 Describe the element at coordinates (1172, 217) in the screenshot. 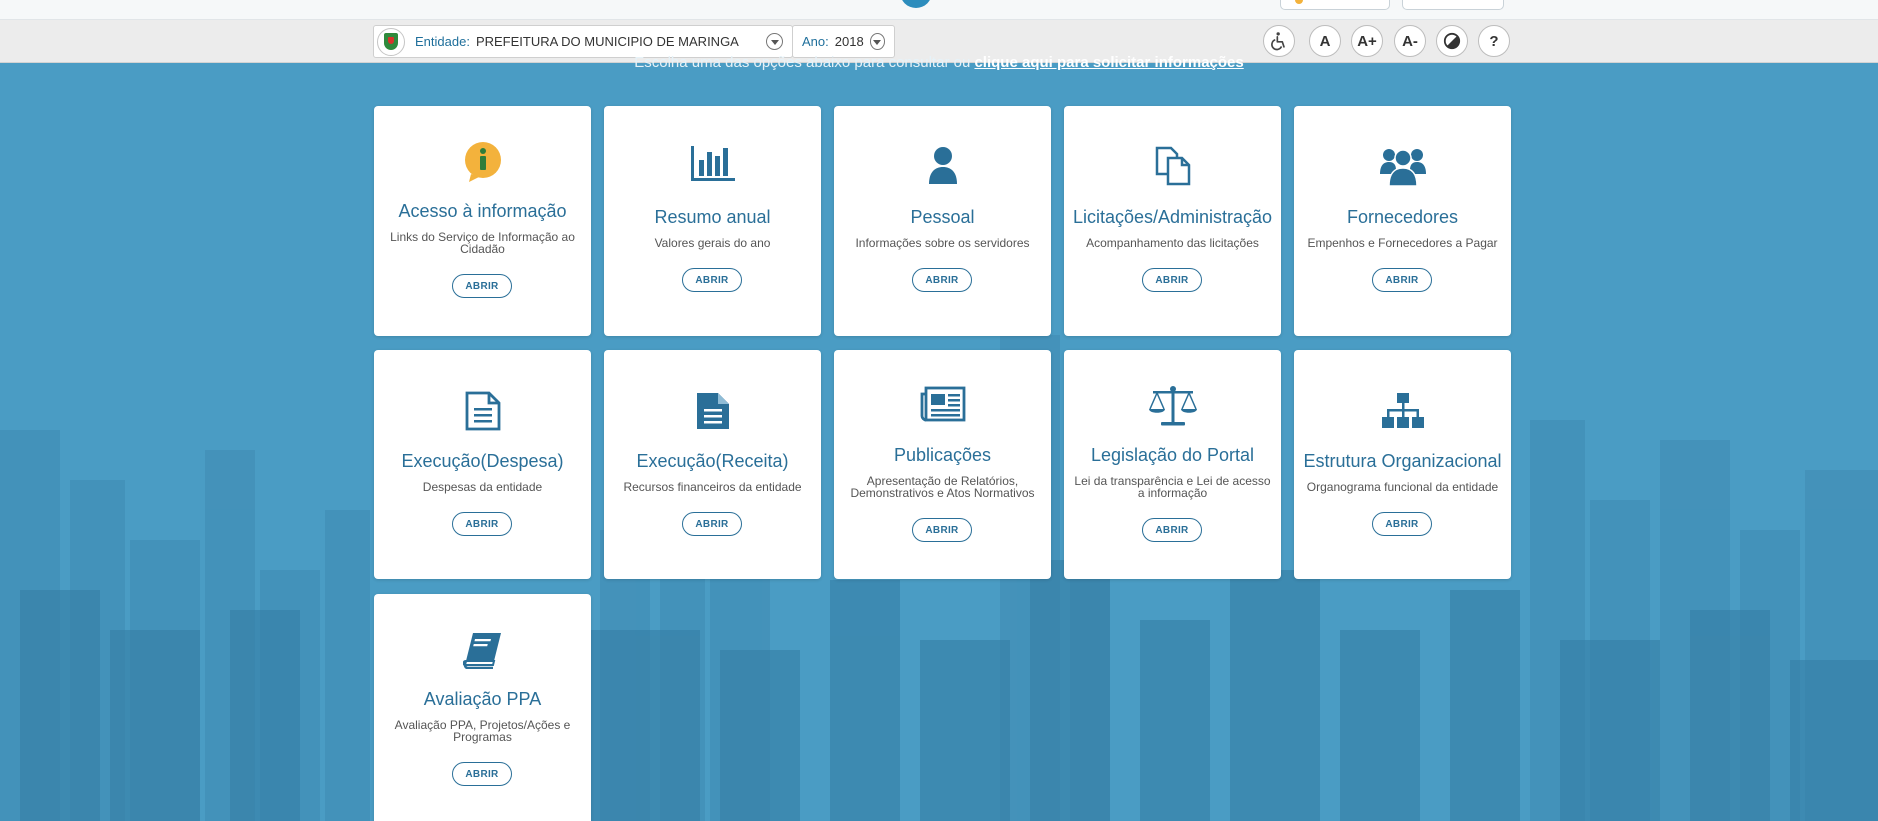

I see `card-title: Licitações/Administração` at that location.